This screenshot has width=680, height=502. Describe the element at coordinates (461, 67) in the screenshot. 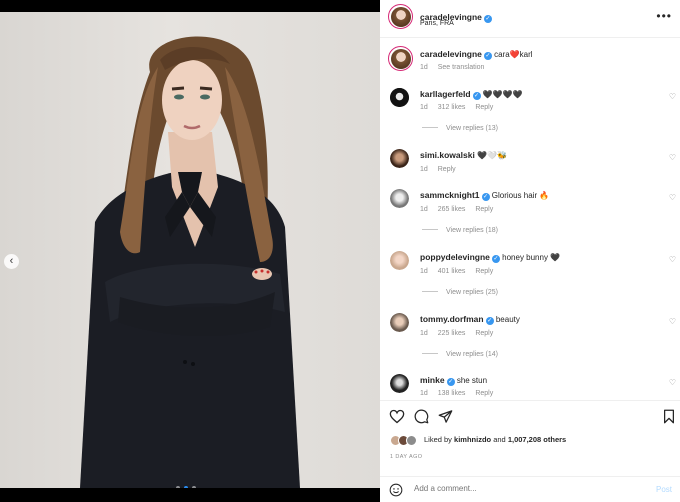

I see `see-translation-link: See translation` at that location.